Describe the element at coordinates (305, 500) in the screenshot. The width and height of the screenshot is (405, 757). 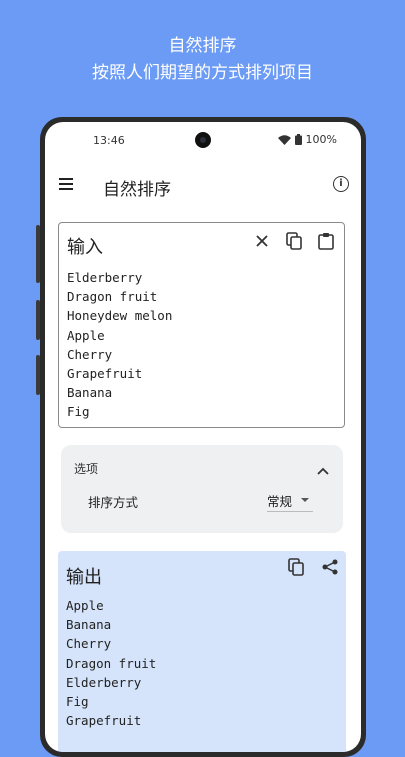
I see `dropdown-arrow-icon` at that location.